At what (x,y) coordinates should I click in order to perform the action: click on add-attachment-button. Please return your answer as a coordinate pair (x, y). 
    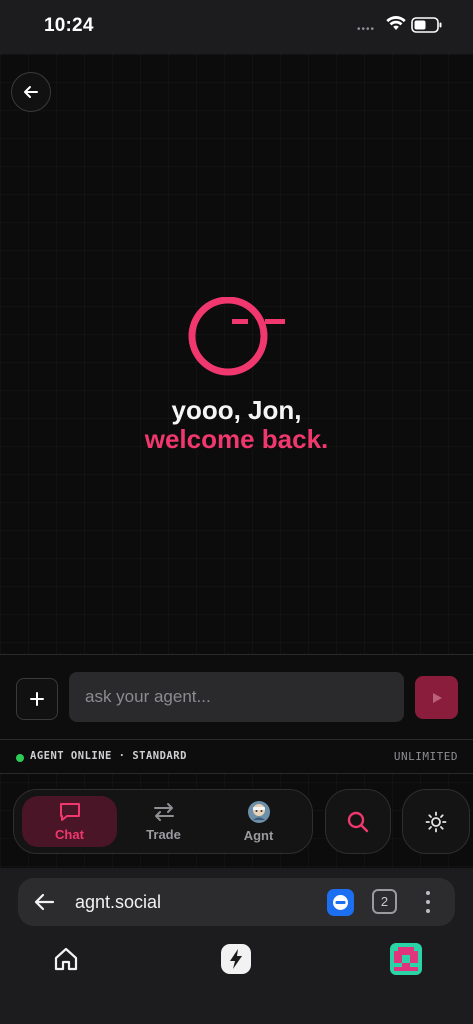
    Looking at the image, I should click on (37, 699).